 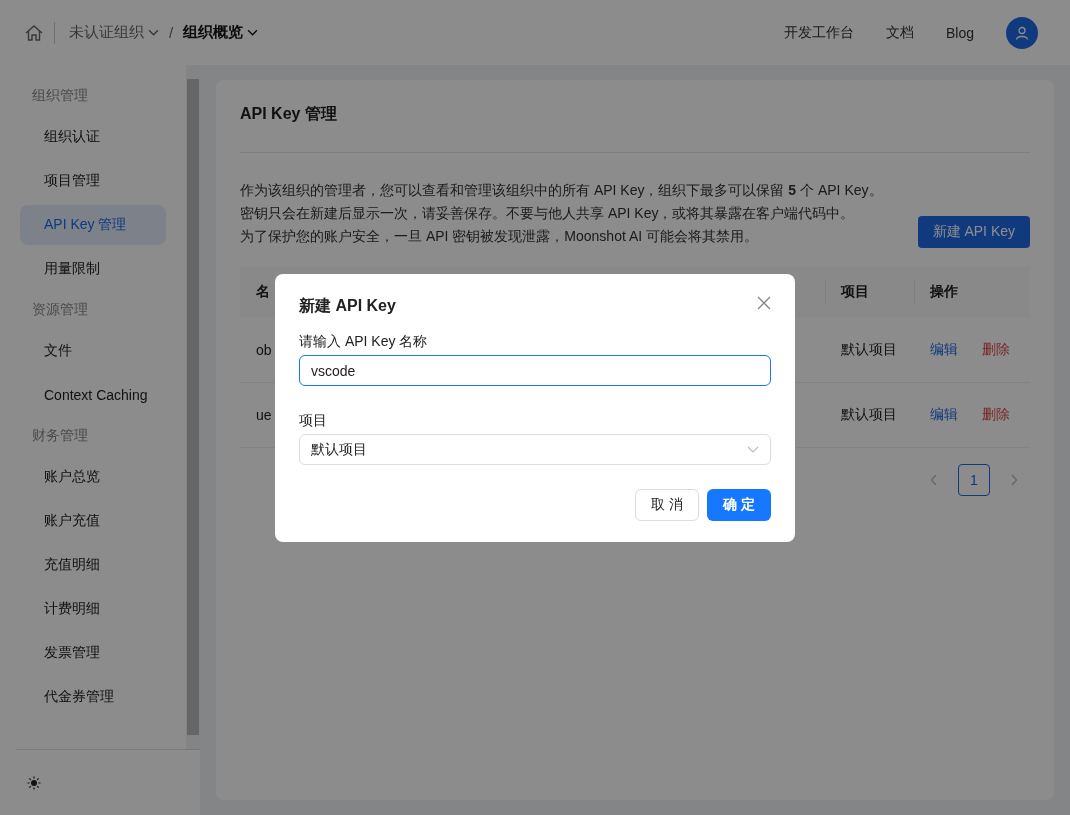 I want to click on name-input-field: vscode, so click(x=535, y=370).